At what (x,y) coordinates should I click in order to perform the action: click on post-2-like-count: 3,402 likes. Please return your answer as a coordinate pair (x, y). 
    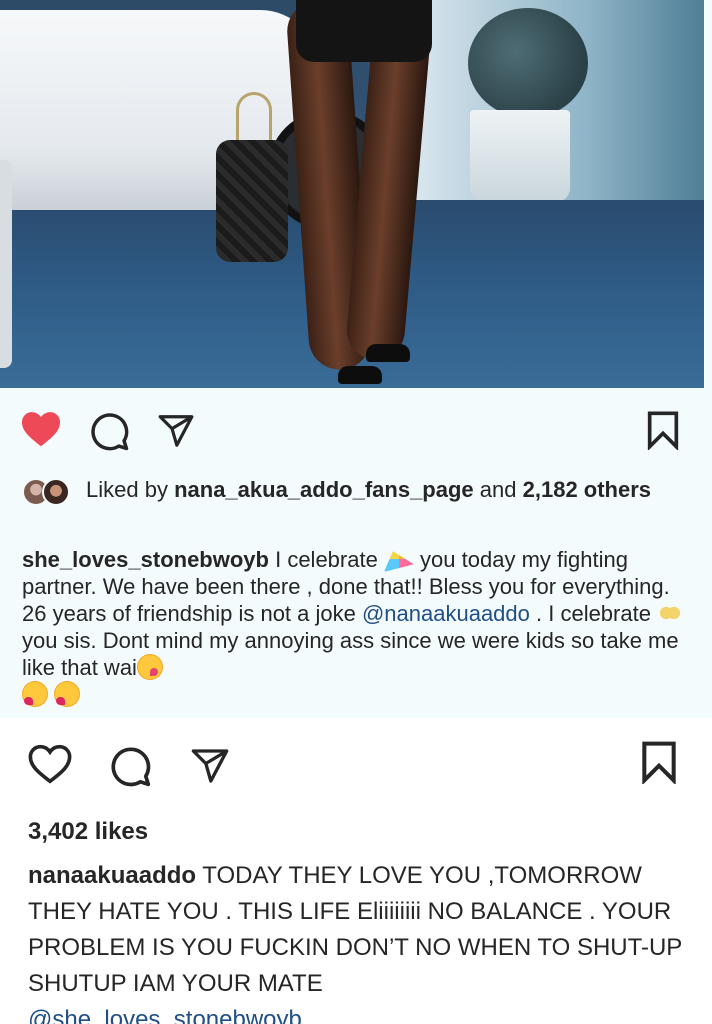
    Looking at the image, I should click on (88, 832).